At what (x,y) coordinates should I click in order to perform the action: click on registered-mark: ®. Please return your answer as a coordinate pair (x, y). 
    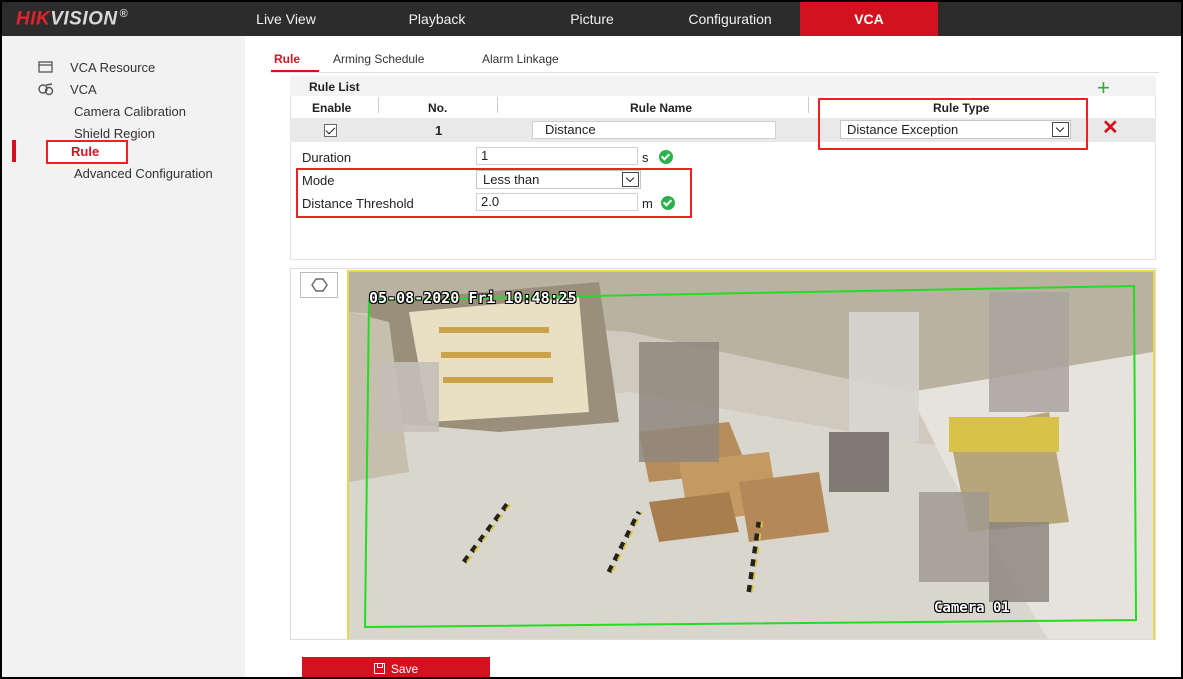
    Looking at the image, I should click on (124, 14).